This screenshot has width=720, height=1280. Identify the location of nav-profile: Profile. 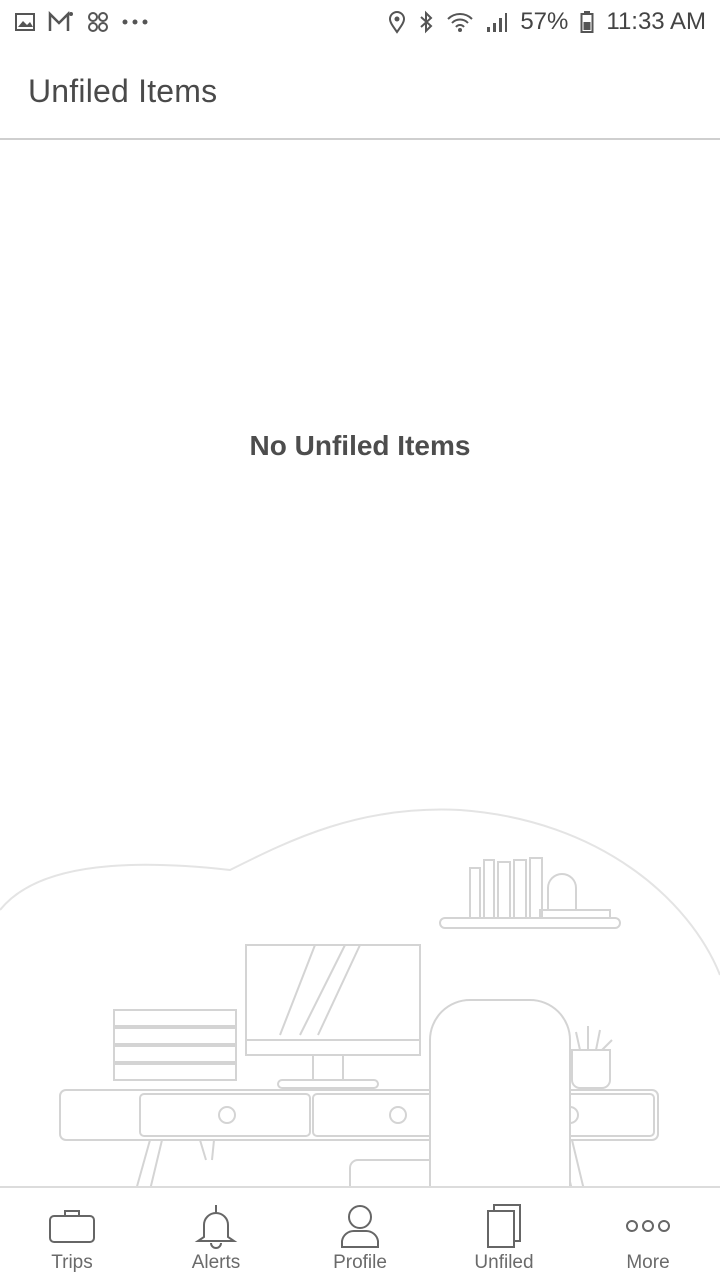
(360, 1234).